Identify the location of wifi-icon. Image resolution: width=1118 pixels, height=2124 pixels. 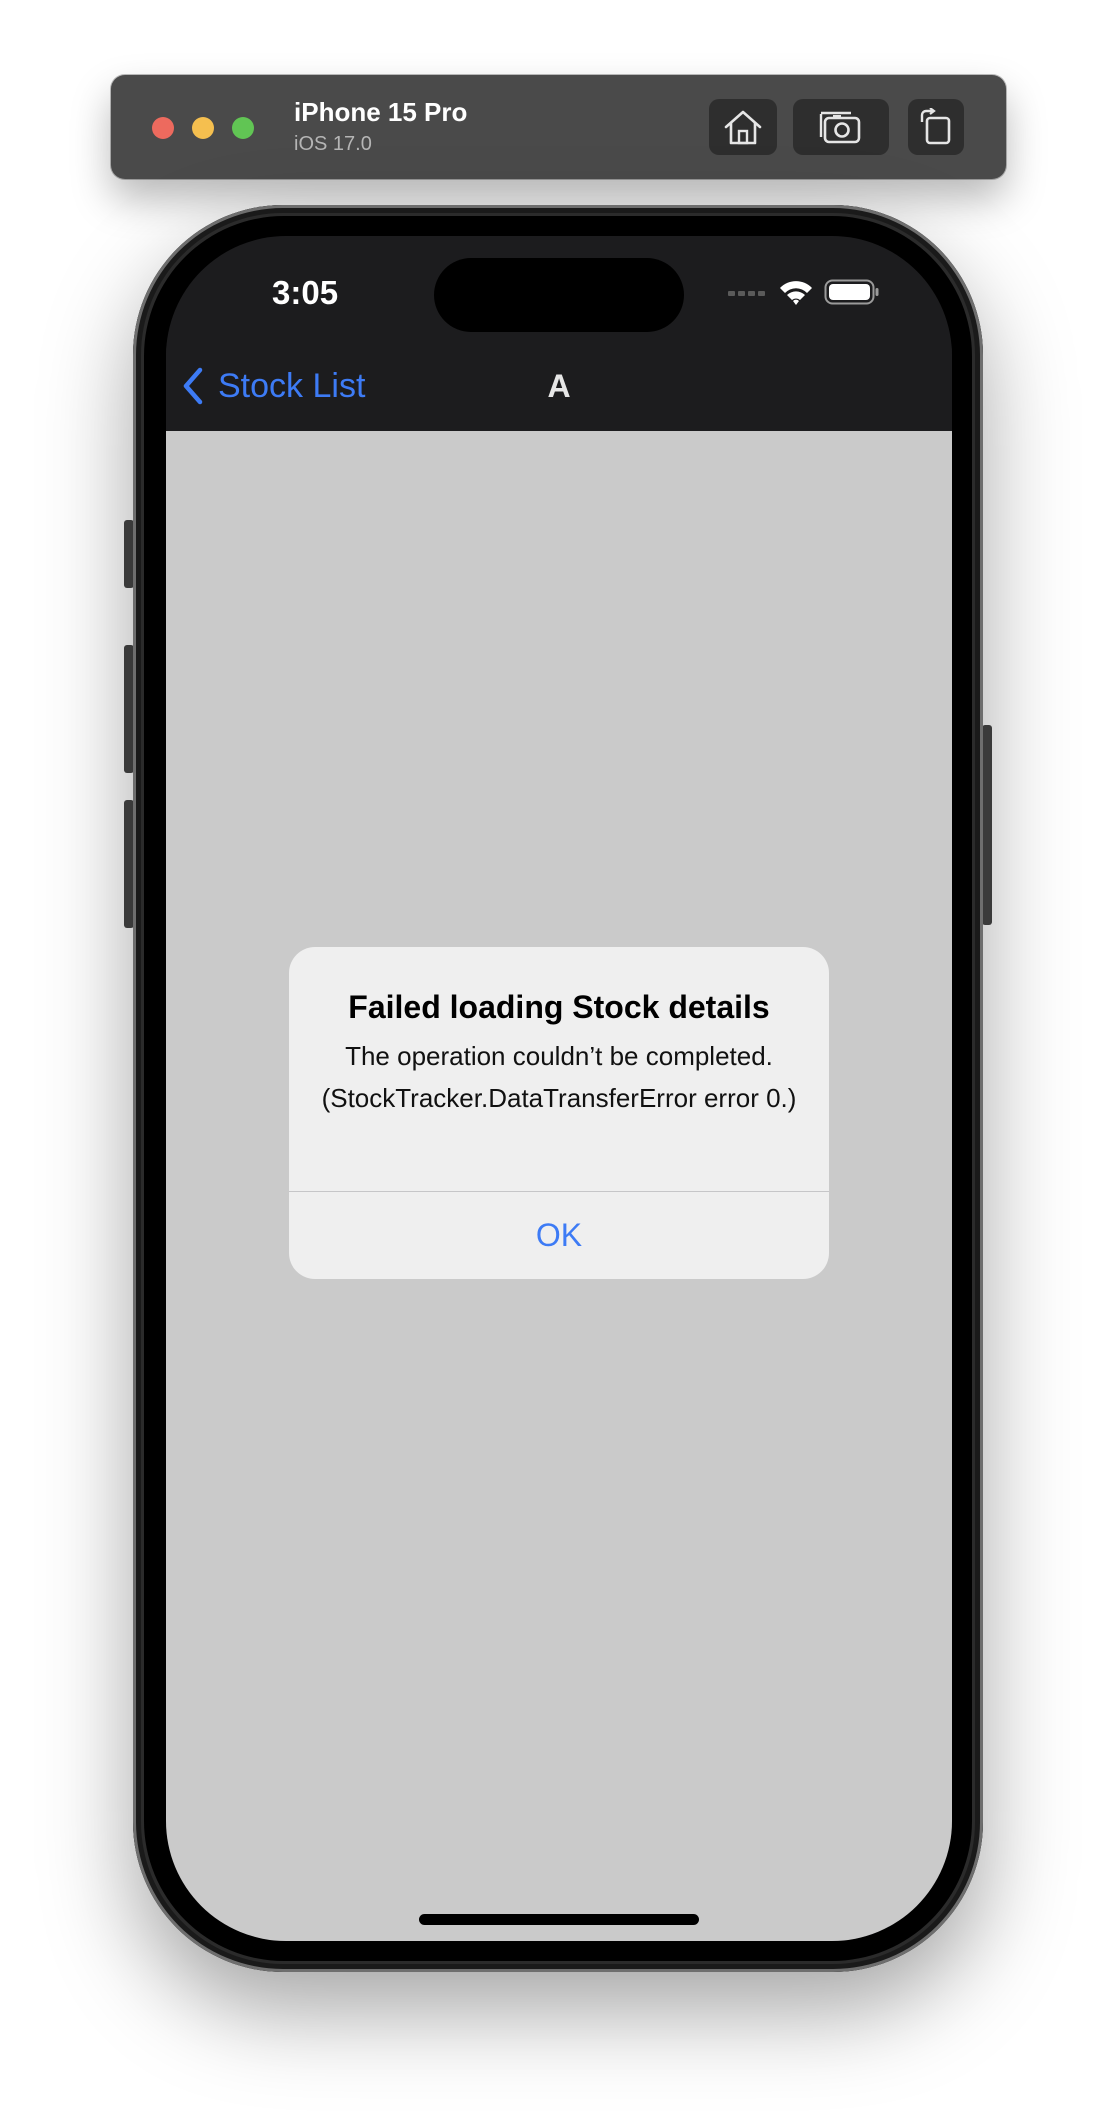
(796, 293).